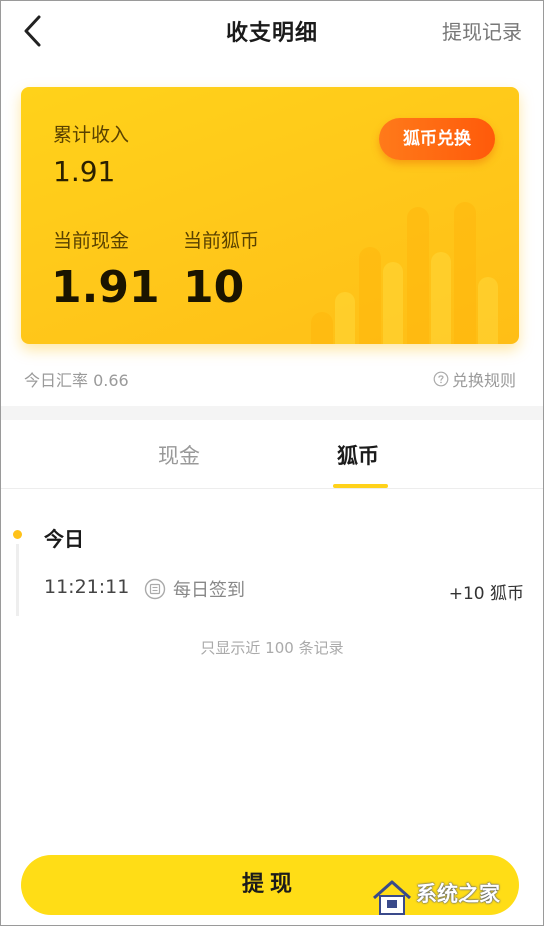 The height and width of the screenshot is (926, 544). Describe the element at coordinates (91, 135) in the screenshot. I see `total-income-label: 累计收入` at that location.